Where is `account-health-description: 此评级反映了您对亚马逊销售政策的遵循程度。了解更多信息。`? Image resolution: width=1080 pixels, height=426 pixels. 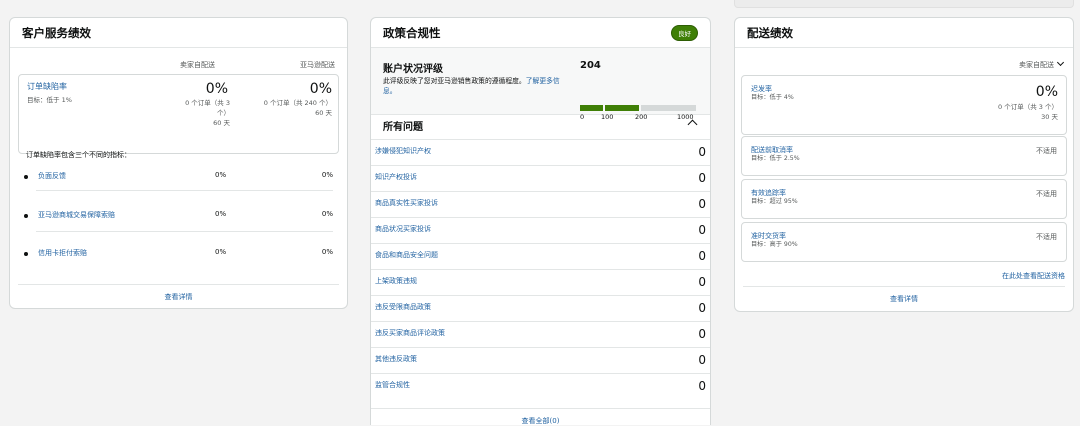 account-health-description: 此评级反映了您对亚马逊销售政策的遵循程度。了解更多信息。 is located at coordinates (478, 86).